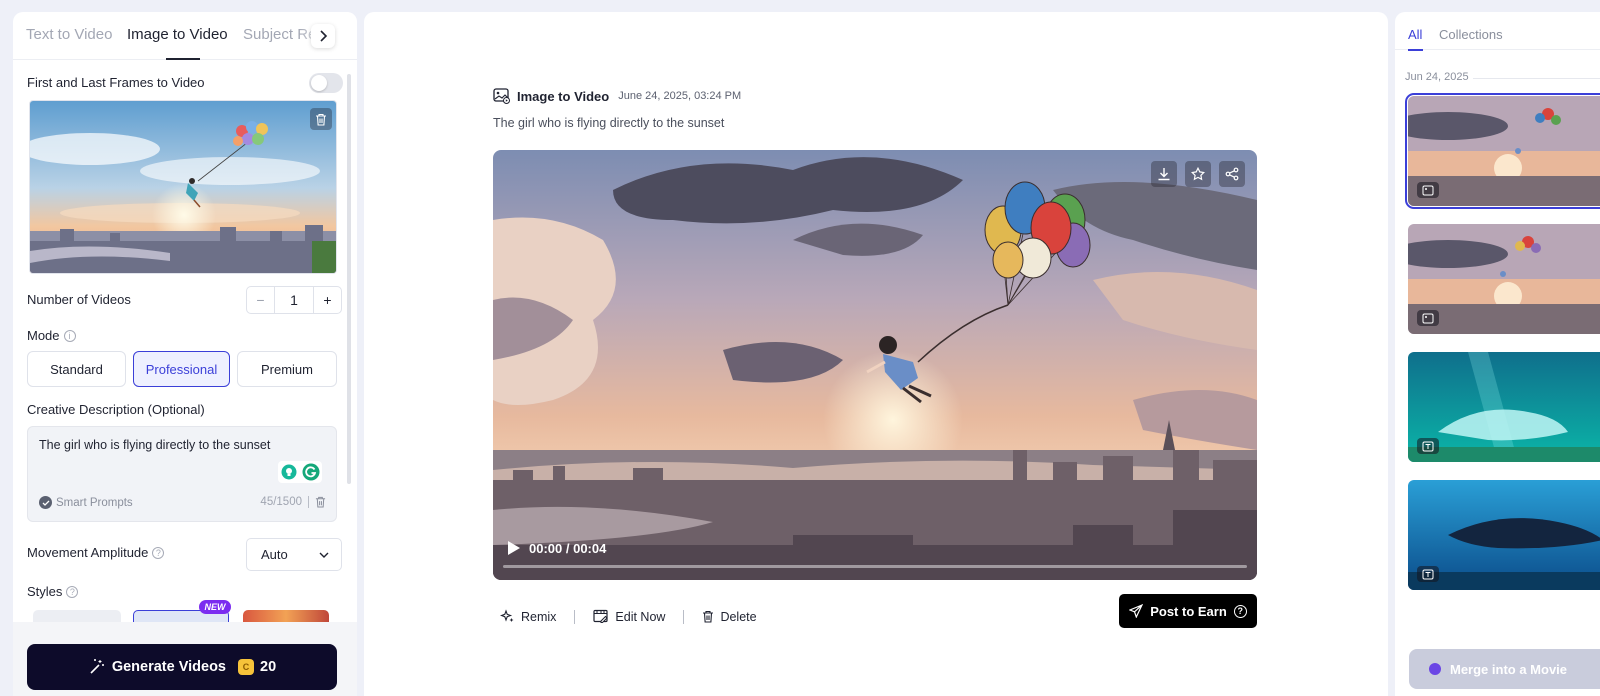 This screenshot has width=1600, height=696. I want to click on tabs-next-button, so click(323, 36).